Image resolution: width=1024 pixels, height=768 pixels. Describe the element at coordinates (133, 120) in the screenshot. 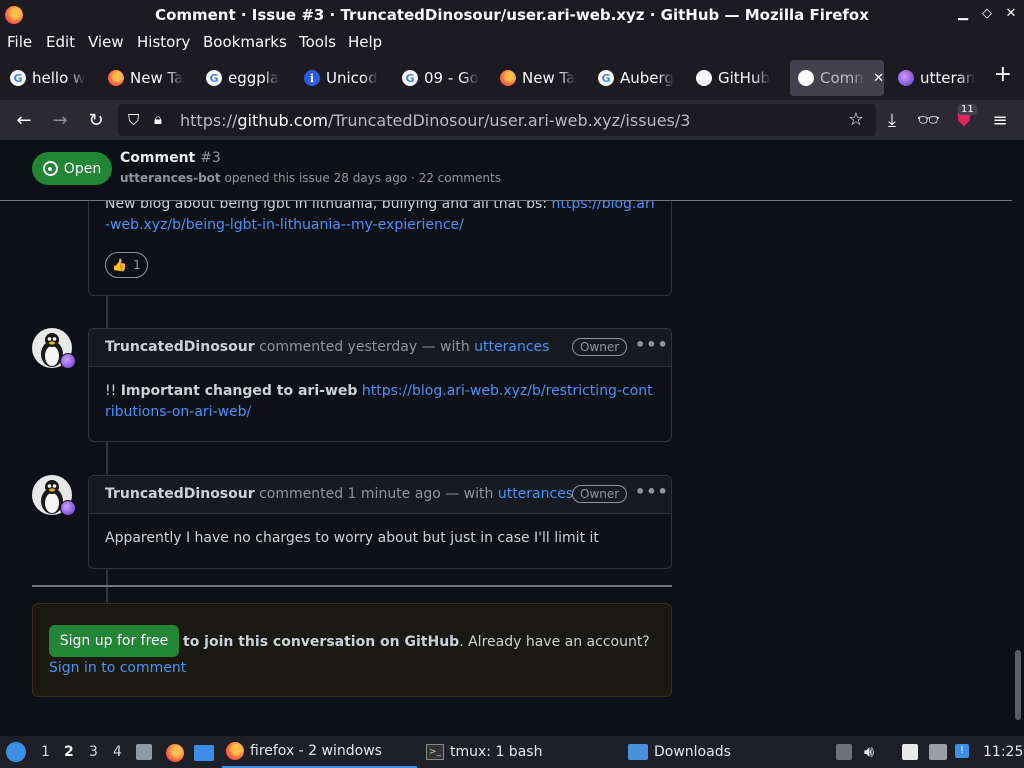

I see `shield-icon: ⛉` at that location.